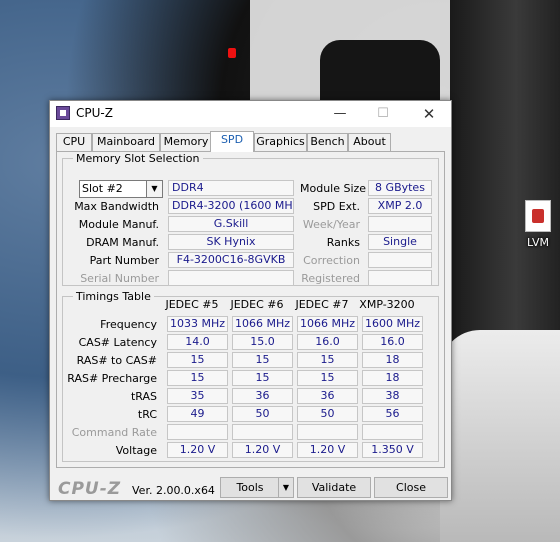 The image size is (560, 542). What do you see at coordinates (112, 378) in the screenshot?
I see `timing-row-label: RAS# Precharge` at bounding box center [112, 378].